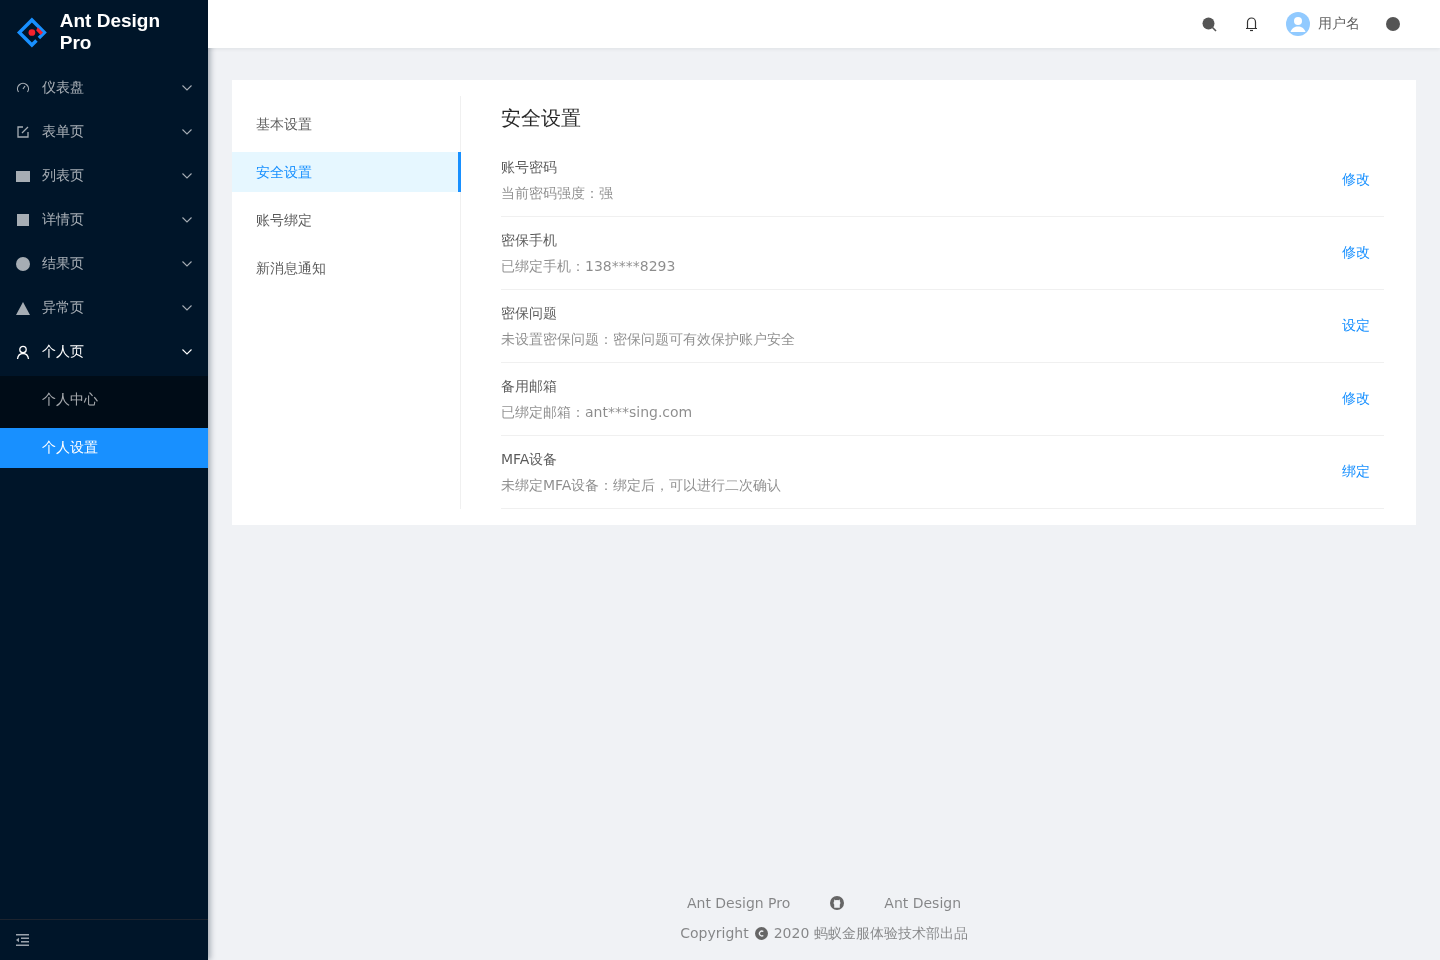 Image resolution: width=1440 pixels, height=960 pixels. What do you see at coordinates (529, 167) in the screenshot?
I see `setting-title: 账号密码` at bounding box center [529, 167].